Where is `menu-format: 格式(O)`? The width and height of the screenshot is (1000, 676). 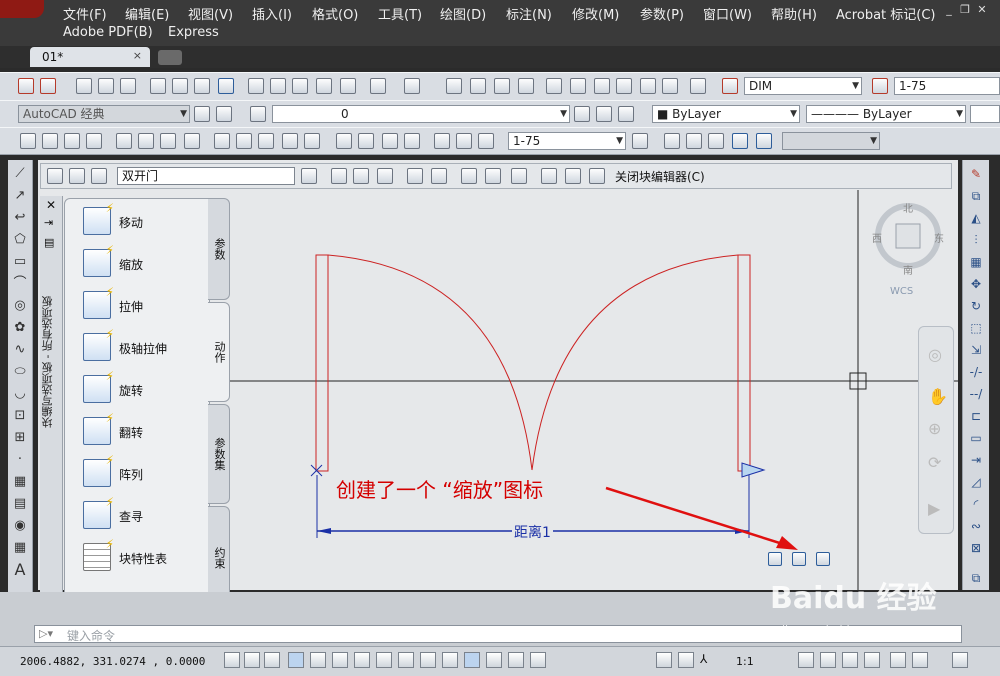 menu-format: 格式(O) is located at coordinates (335, 13).